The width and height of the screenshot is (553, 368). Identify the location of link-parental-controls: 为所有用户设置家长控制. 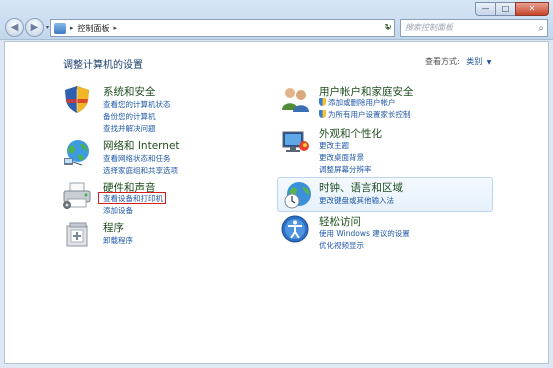
(365, 114).